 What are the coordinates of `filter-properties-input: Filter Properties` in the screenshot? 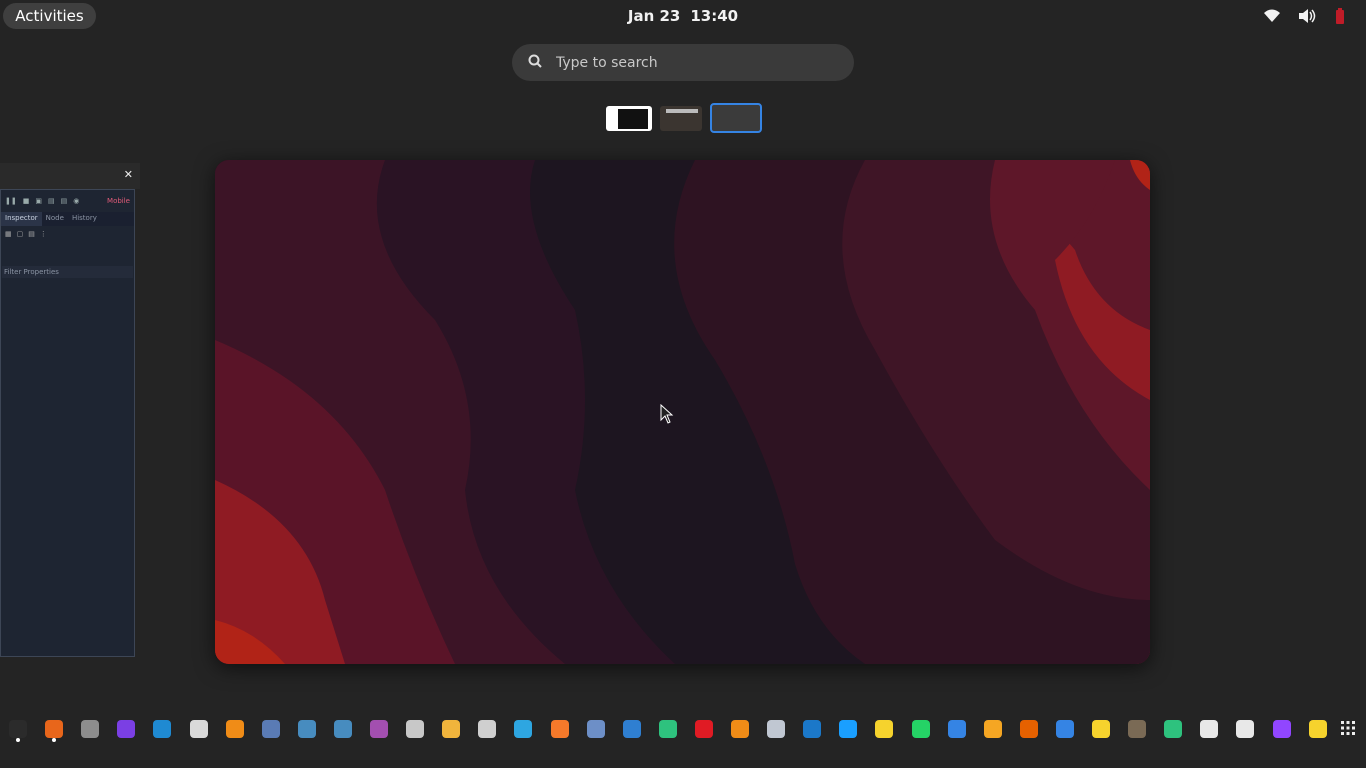 It's located at (67, 272).